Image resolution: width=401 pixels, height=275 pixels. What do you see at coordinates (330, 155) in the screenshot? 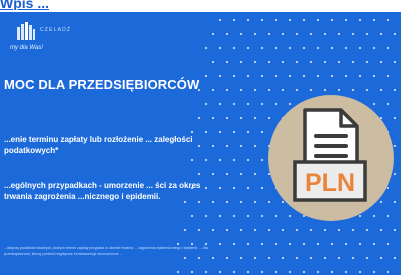
I see `pln-document-icon: PLN` at bounding box center [330, 155].